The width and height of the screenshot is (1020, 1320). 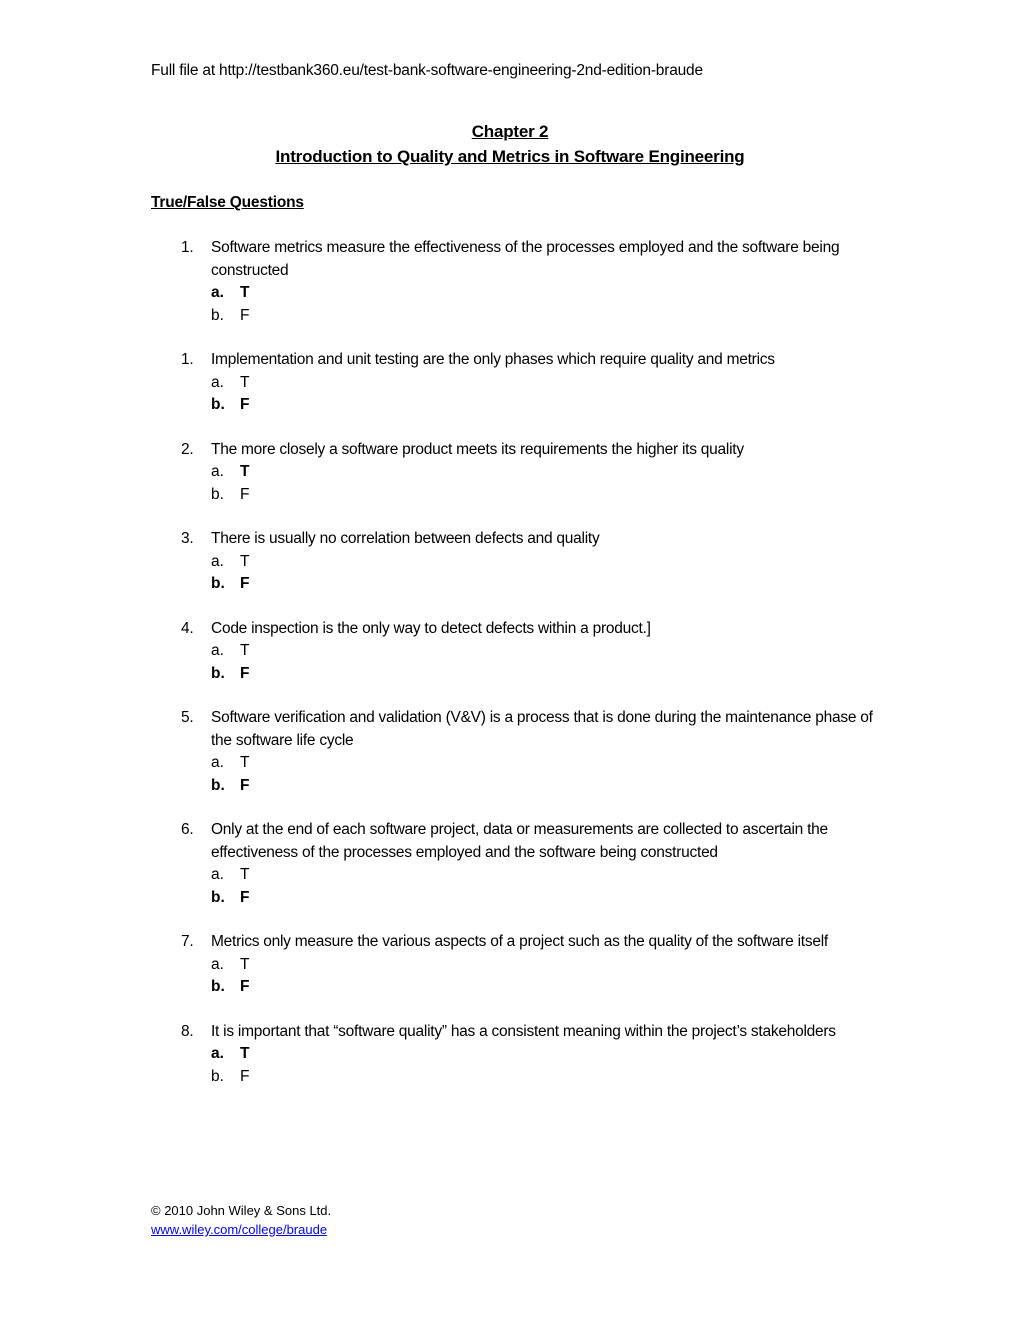 I want to click on copyright-text: © 2010 John Wiley & Sons Ltd., so click(x=241, y=1210).